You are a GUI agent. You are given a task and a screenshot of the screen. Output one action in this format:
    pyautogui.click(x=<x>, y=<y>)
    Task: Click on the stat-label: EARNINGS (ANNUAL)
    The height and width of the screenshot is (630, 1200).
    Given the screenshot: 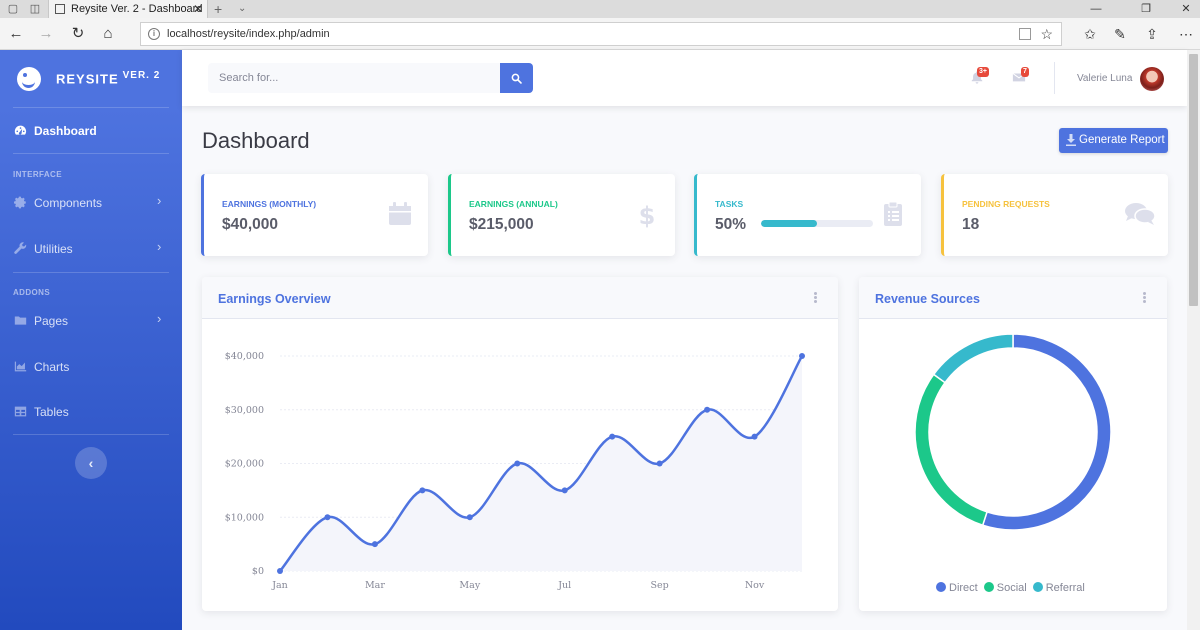 What is the action you would take?
    pyautogui.click(x=513, y=204)
    